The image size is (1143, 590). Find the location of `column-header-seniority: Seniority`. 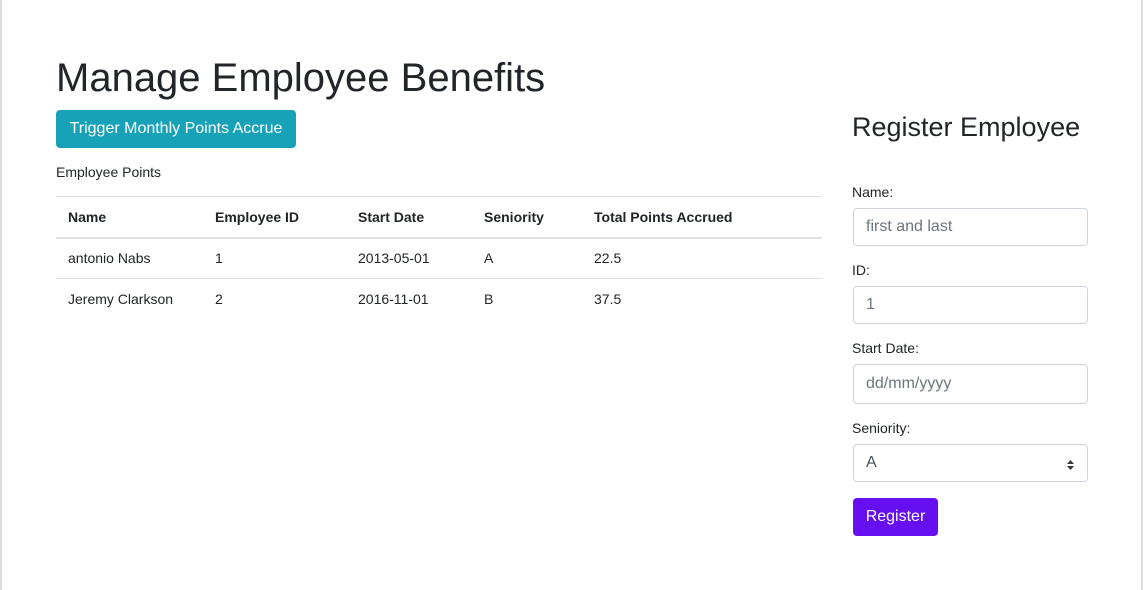

column-header-seniority: Seniority is located at coordinates (527, 217).